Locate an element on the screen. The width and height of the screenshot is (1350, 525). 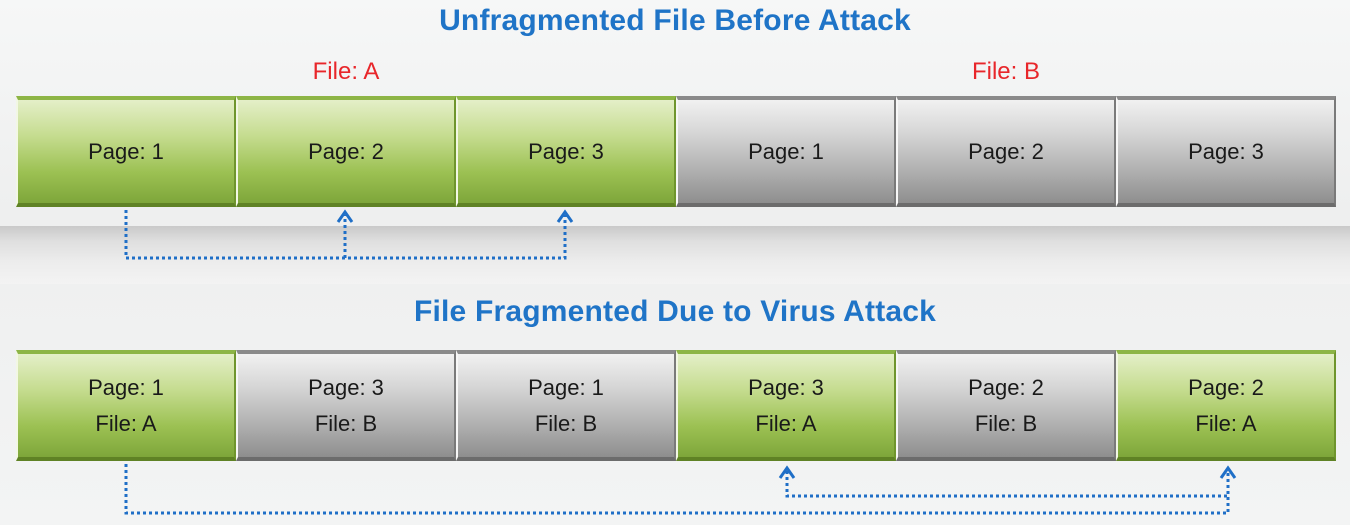
link-path-fragmented is located at coordinates (677, 489).